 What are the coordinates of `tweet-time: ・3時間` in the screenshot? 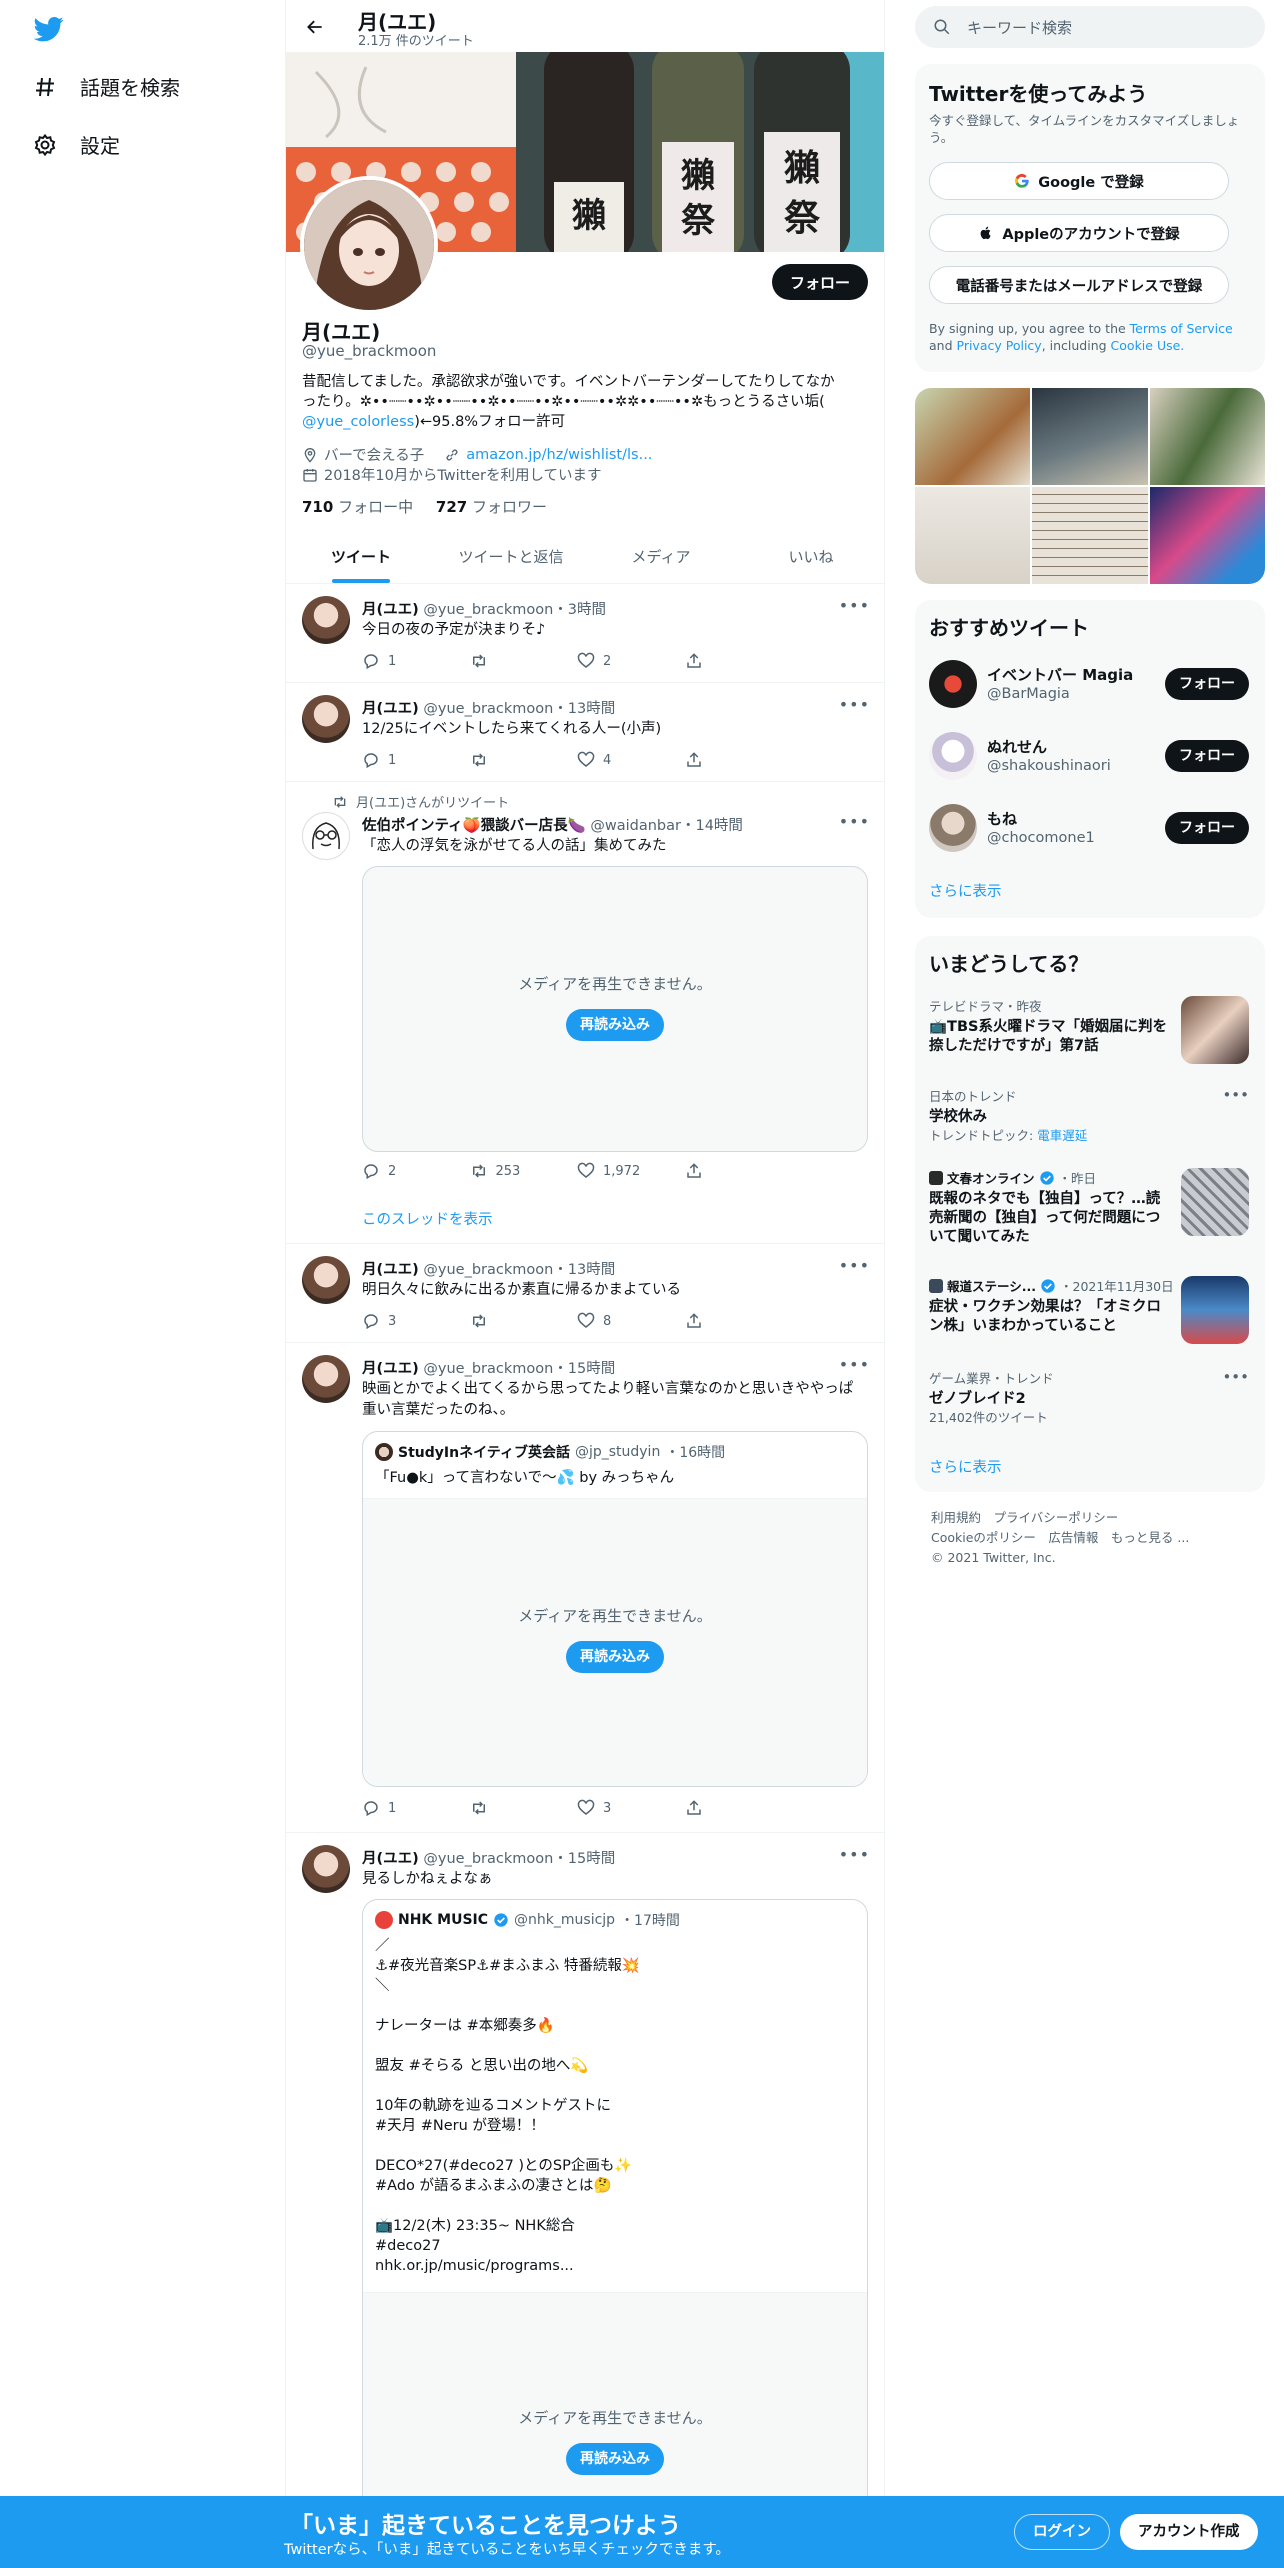 It's located at (579, 610).